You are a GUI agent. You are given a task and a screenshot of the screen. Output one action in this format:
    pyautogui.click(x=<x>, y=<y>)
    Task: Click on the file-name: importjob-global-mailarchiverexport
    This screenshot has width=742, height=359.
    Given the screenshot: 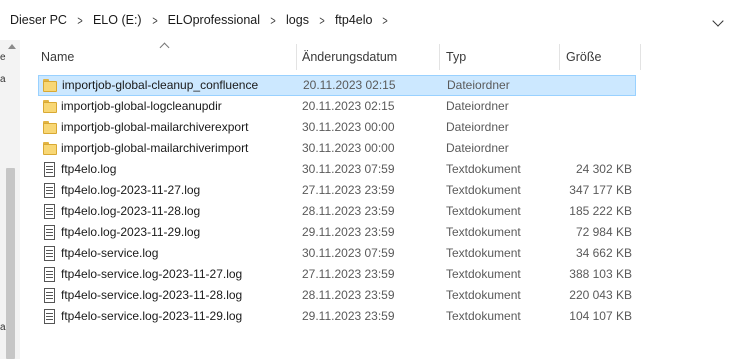 What is the action you would take?
    pyautogui.click(x=155, y=127)
    